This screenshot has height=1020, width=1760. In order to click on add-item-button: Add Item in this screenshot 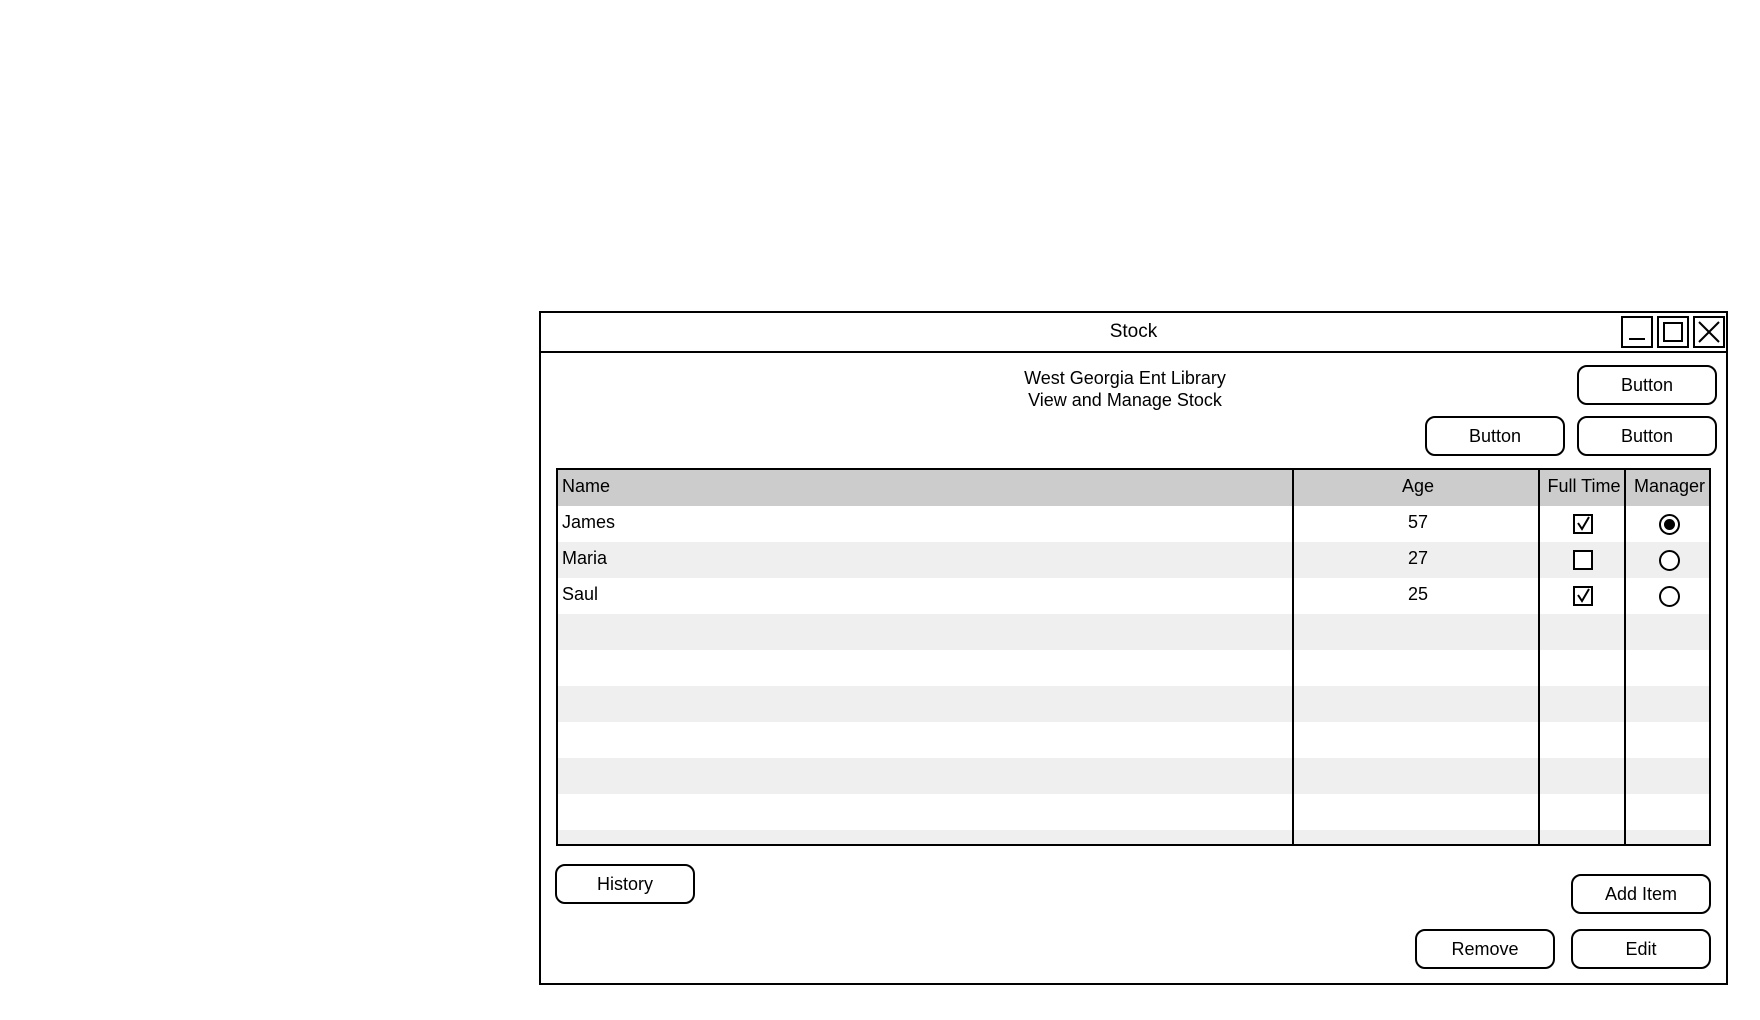, I will do `click(1641, 894)`.